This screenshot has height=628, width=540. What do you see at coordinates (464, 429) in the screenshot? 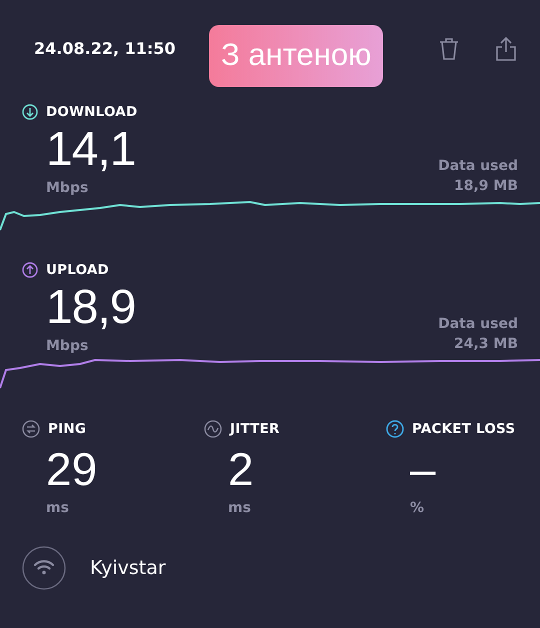
I see `metric-label: PACKET LOSS` at bounding box center [464, 429].